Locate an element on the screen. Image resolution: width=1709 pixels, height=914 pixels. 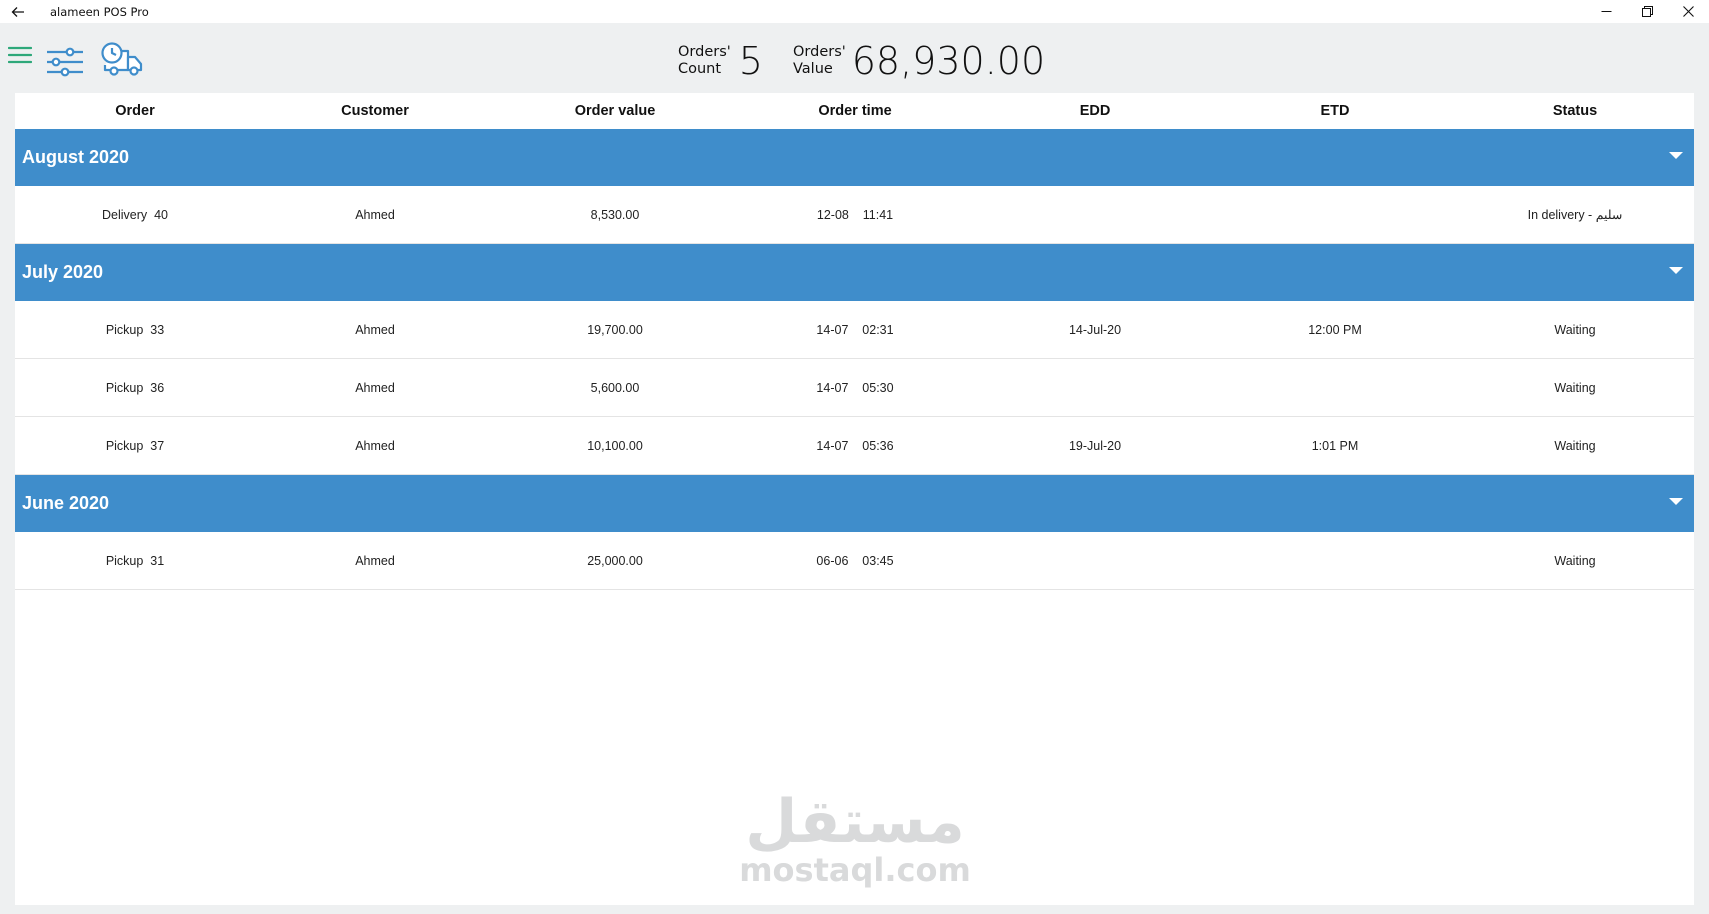
menu-button is located at coordinates (20, 55).